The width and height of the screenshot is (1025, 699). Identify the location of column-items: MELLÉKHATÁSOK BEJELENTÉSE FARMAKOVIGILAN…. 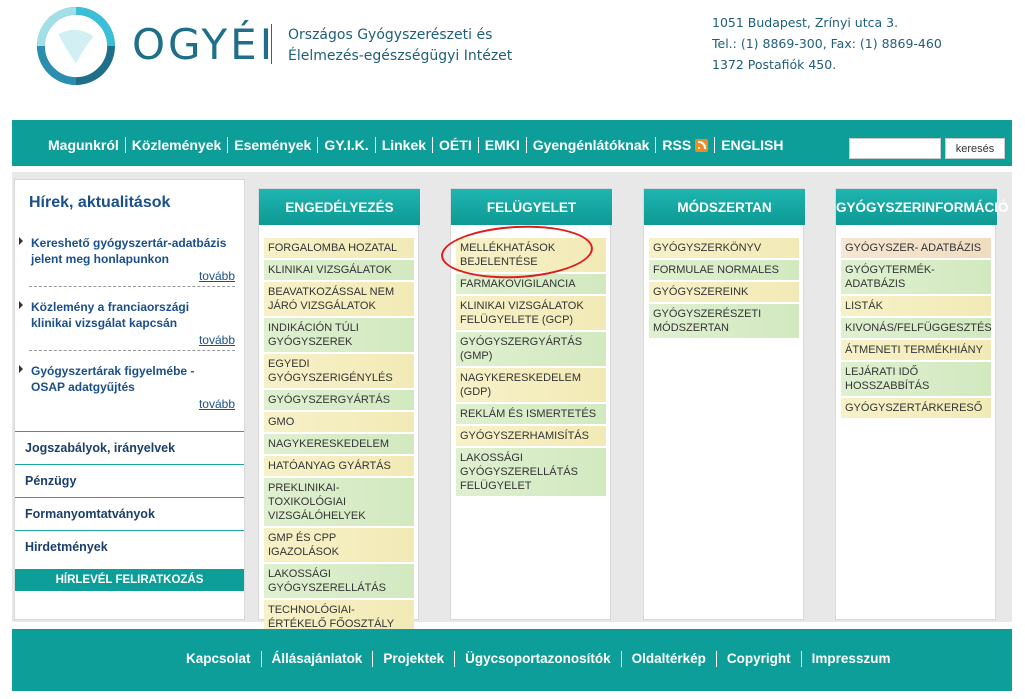
(531, 368).